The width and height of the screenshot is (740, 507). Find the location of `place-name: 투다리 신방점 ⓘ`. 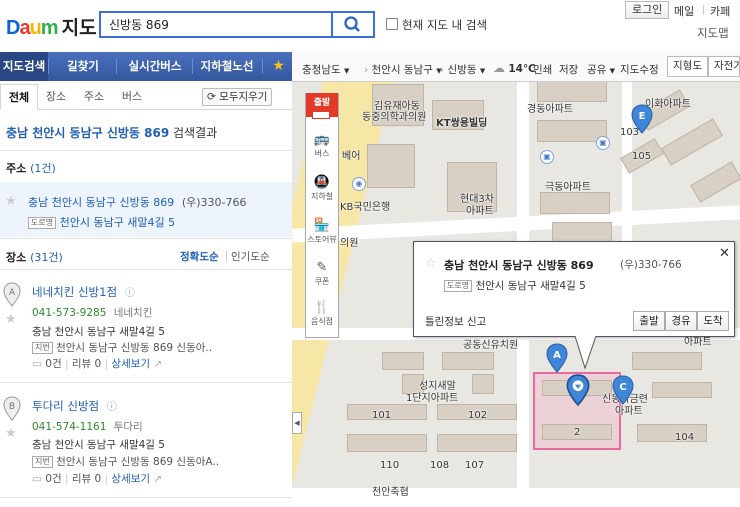

place-name: 투다리 신방점 ⓘ is located at coordinates (74, 406).